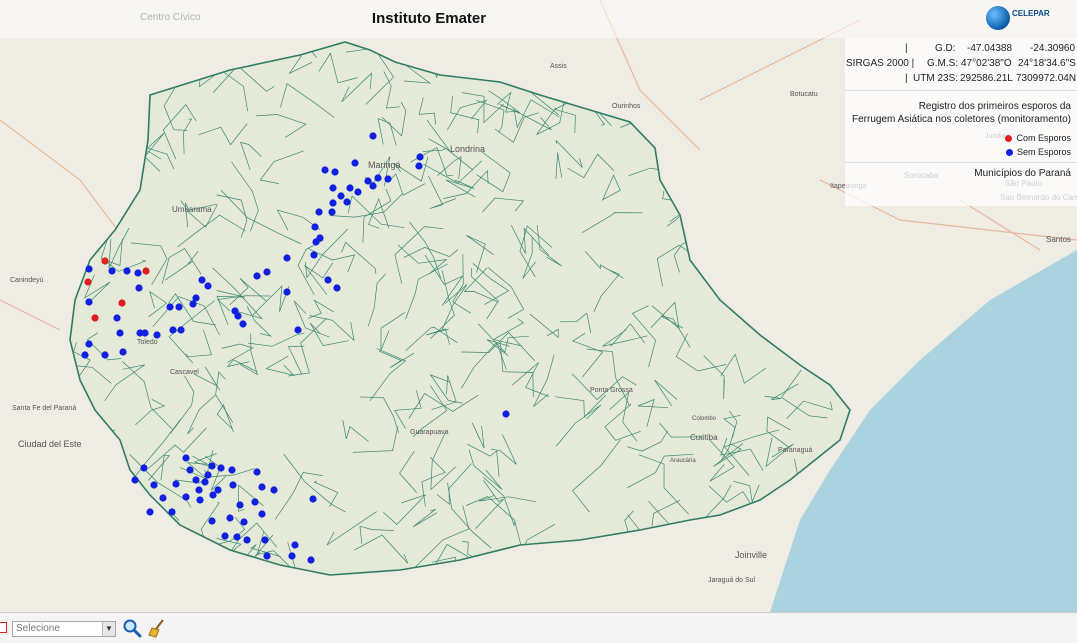  I want to click on search-icon, so click(132, 628).